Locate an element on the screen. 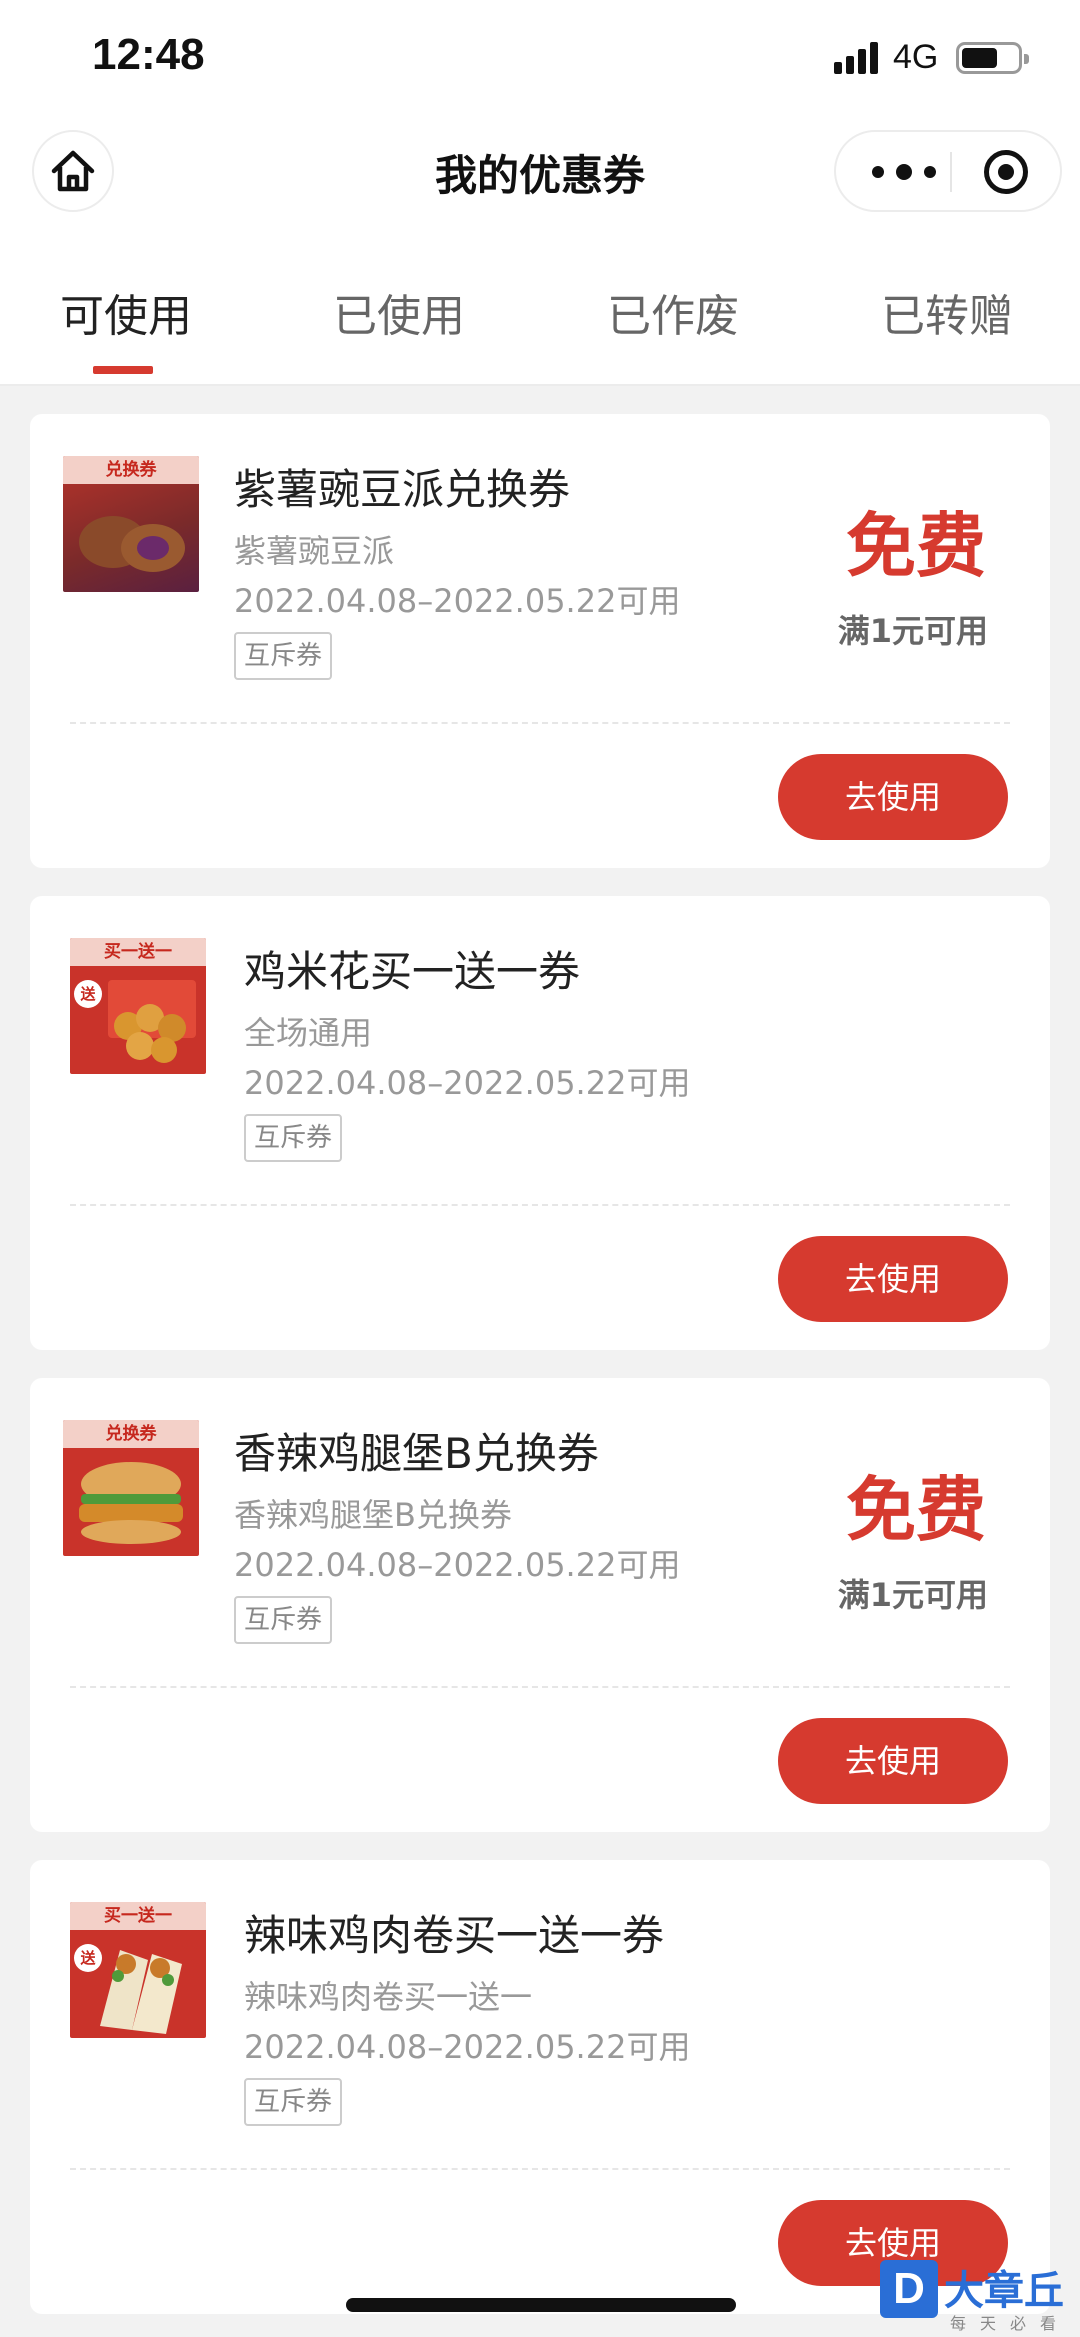 Image resolution: width=1080 pixels, height=2337 pixels. nav-bar: 我的优惠券 is located at coordinates (540, 177).